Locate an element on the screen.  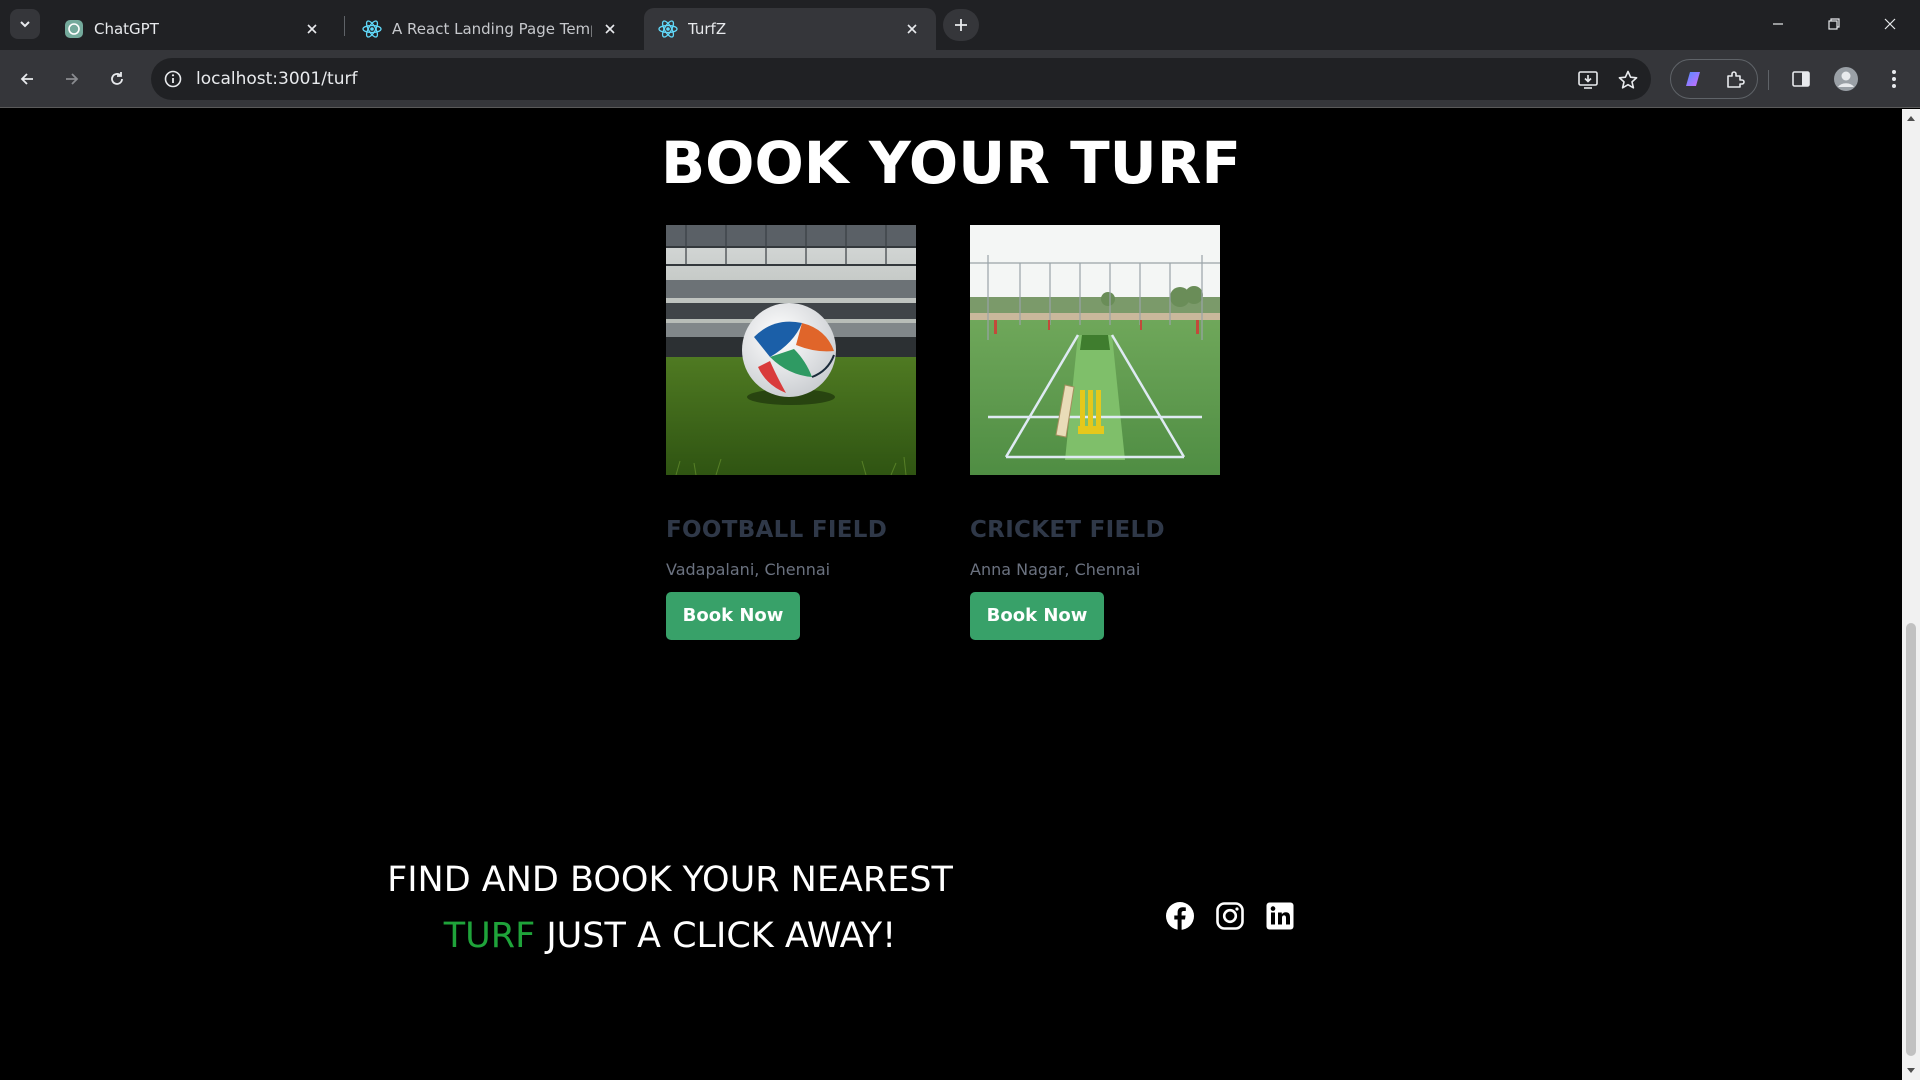
vertical-scrollbar is located at coordinates (1911, 594).